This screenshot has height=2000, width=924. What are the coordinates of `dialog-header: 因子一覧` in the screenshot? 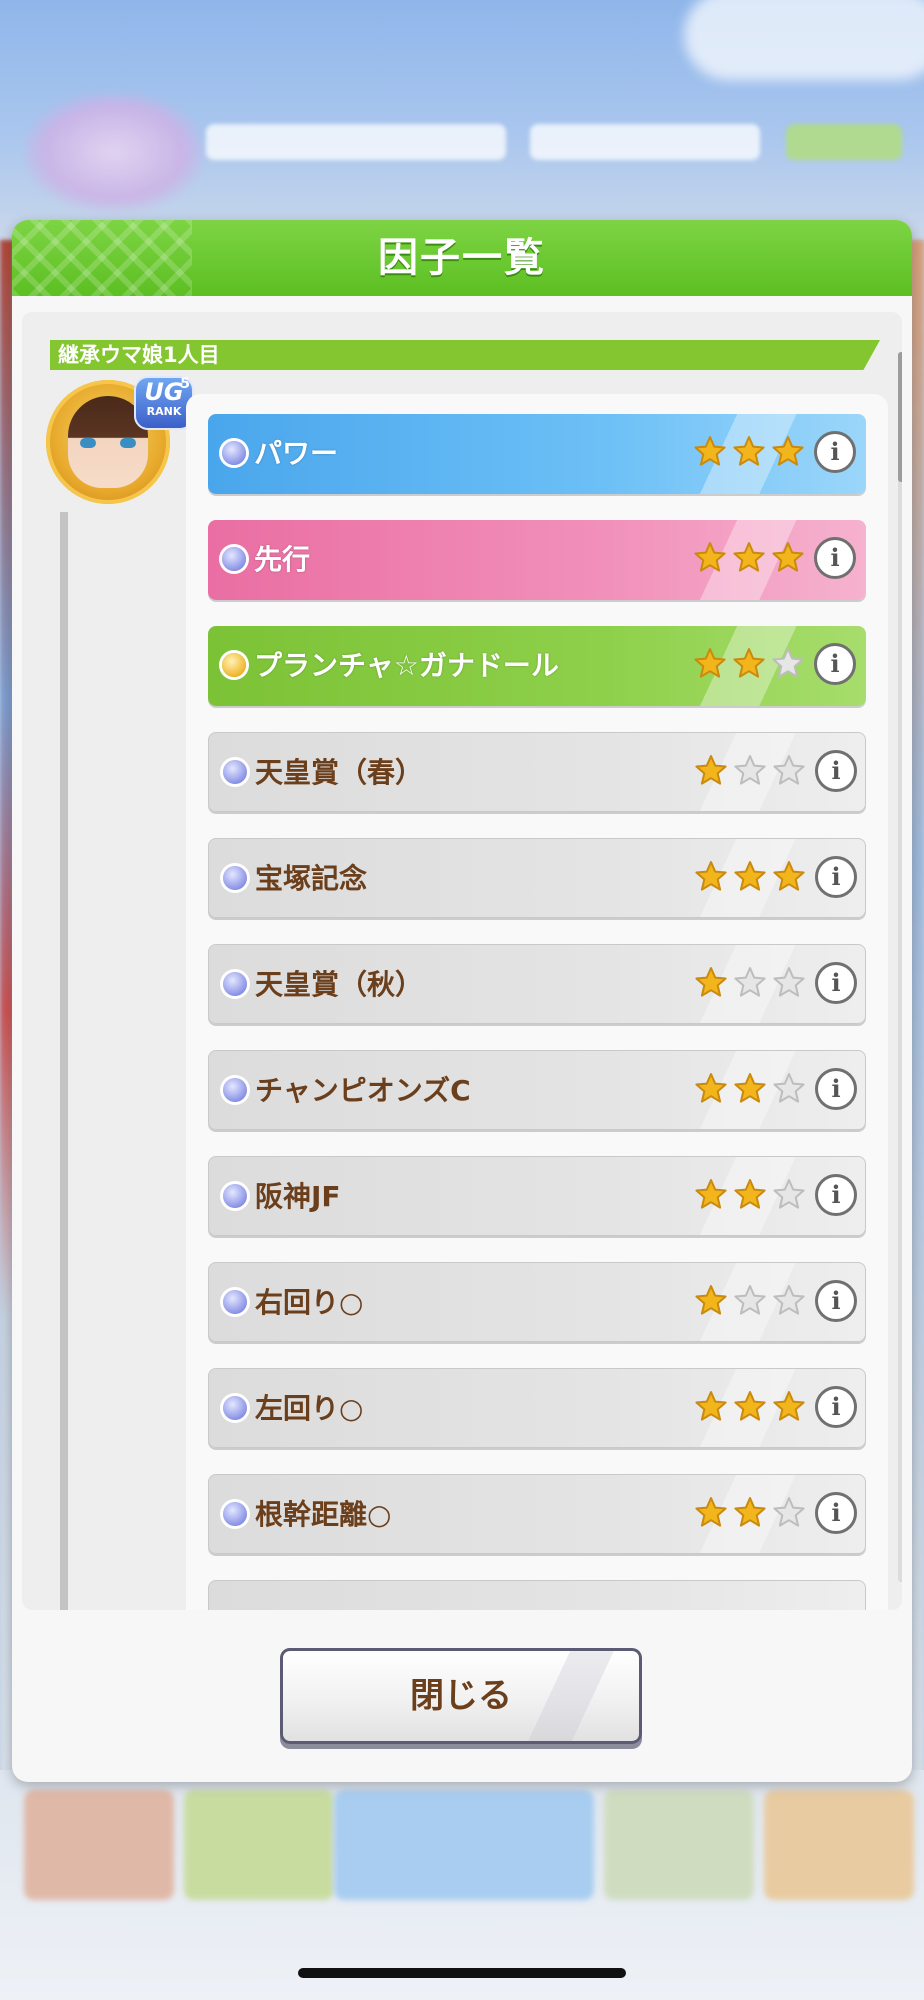 It's located at (462, 258).